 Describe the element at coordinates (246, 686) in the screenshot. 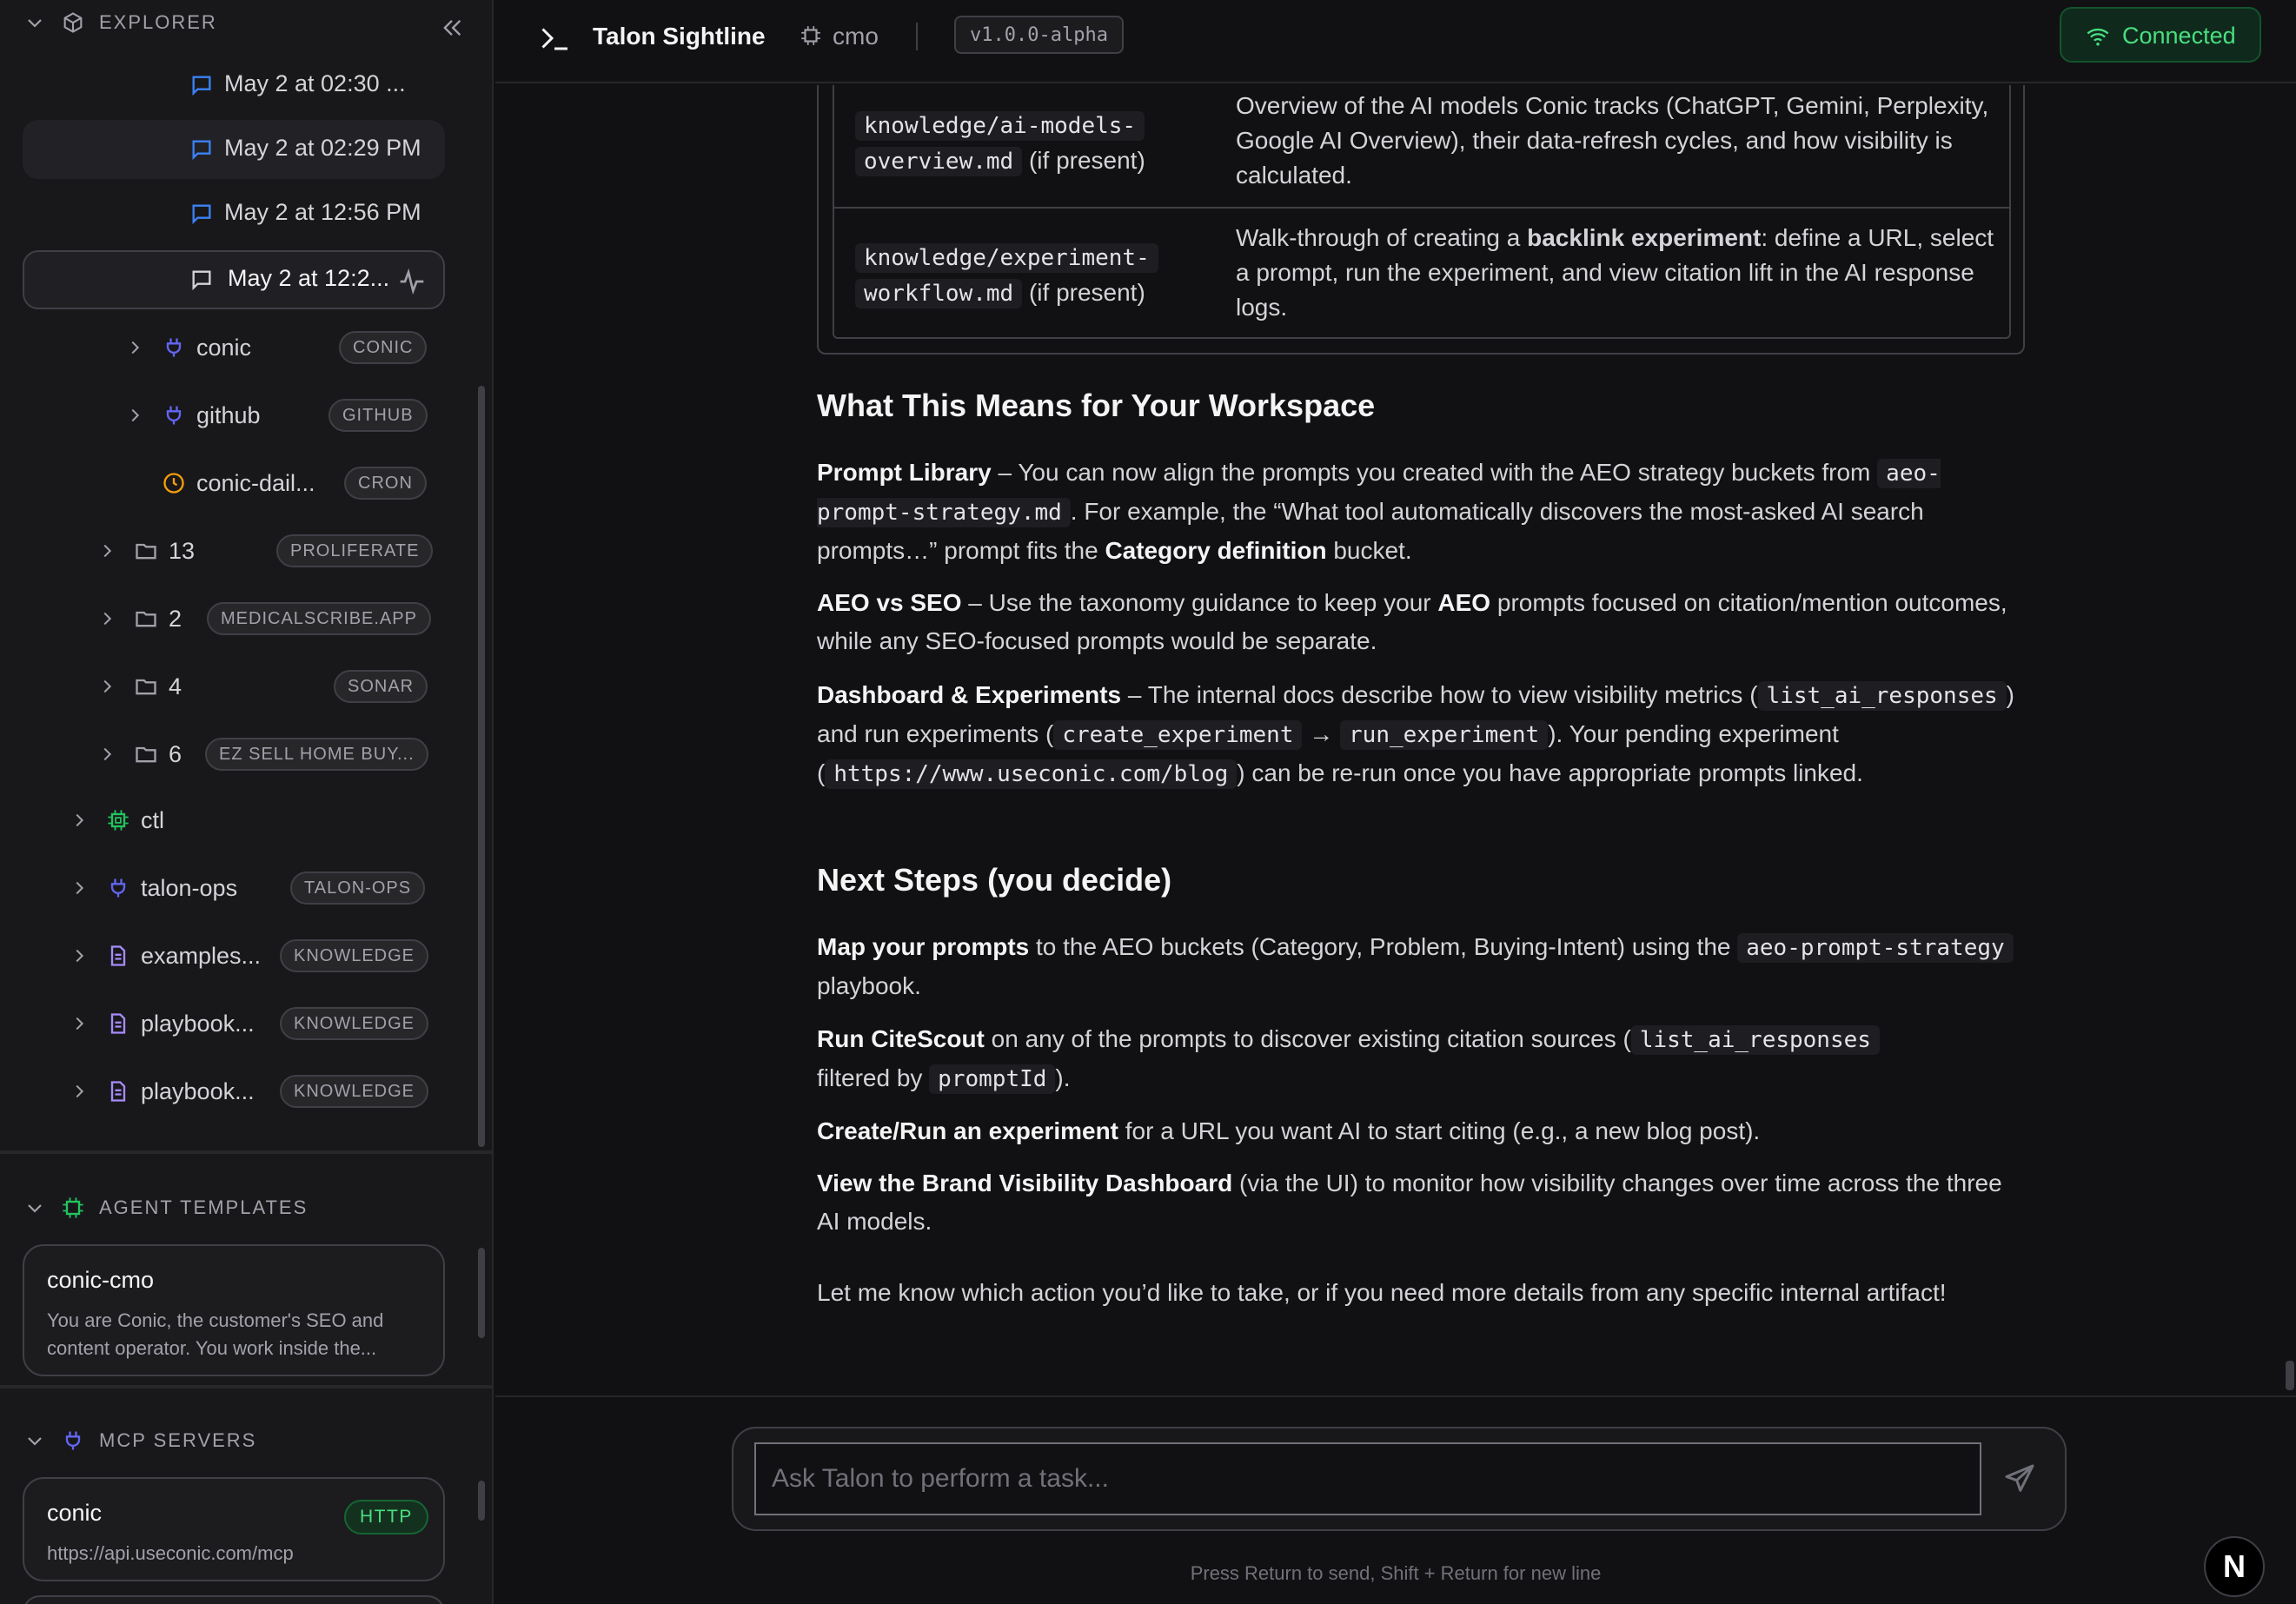

I see `tree-item-folder-4: 4 SONAR` at that location.